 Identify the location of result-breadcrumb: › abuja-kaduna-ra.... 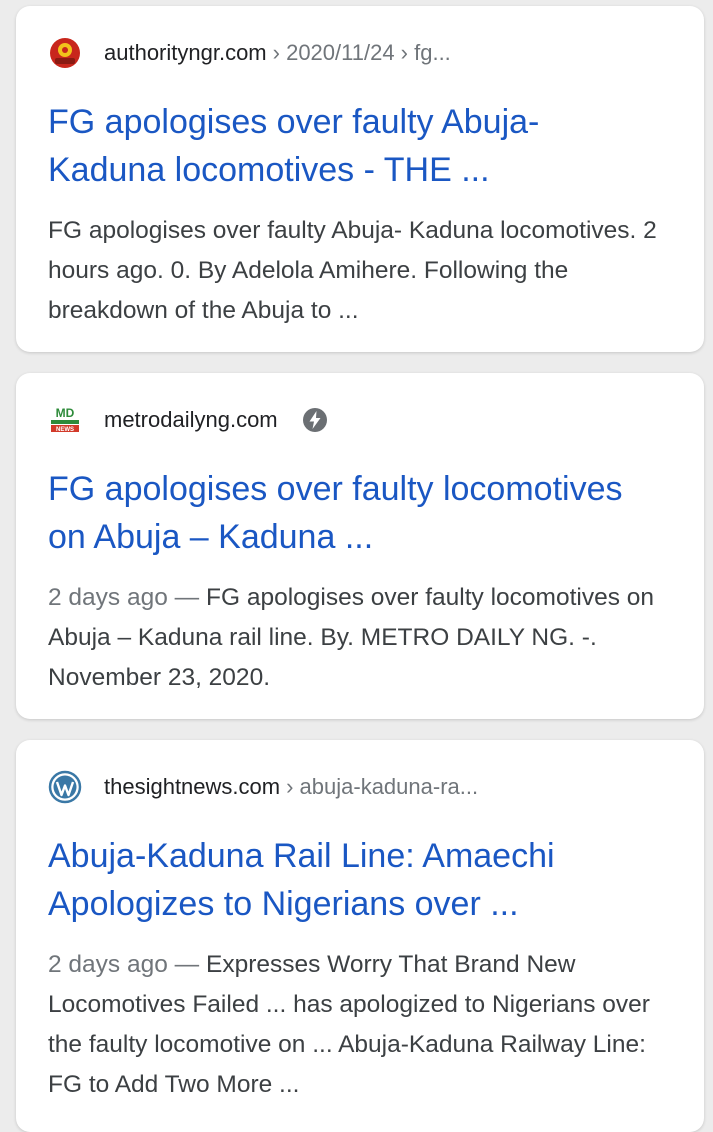
(382, 786).